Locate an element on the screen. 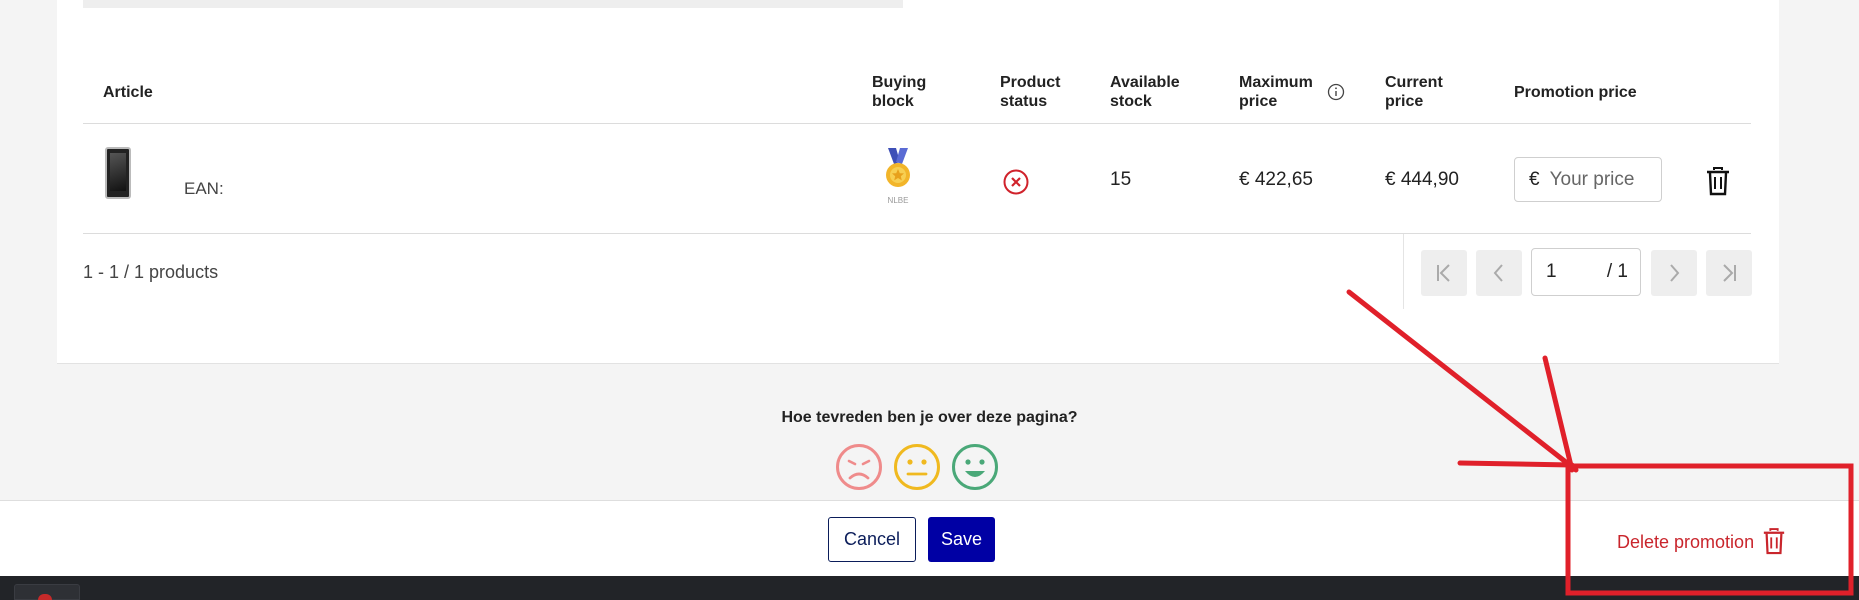 The height and width of the screenshot is (600, 1859). product-thumbnail is located at coordinates (118, 173).